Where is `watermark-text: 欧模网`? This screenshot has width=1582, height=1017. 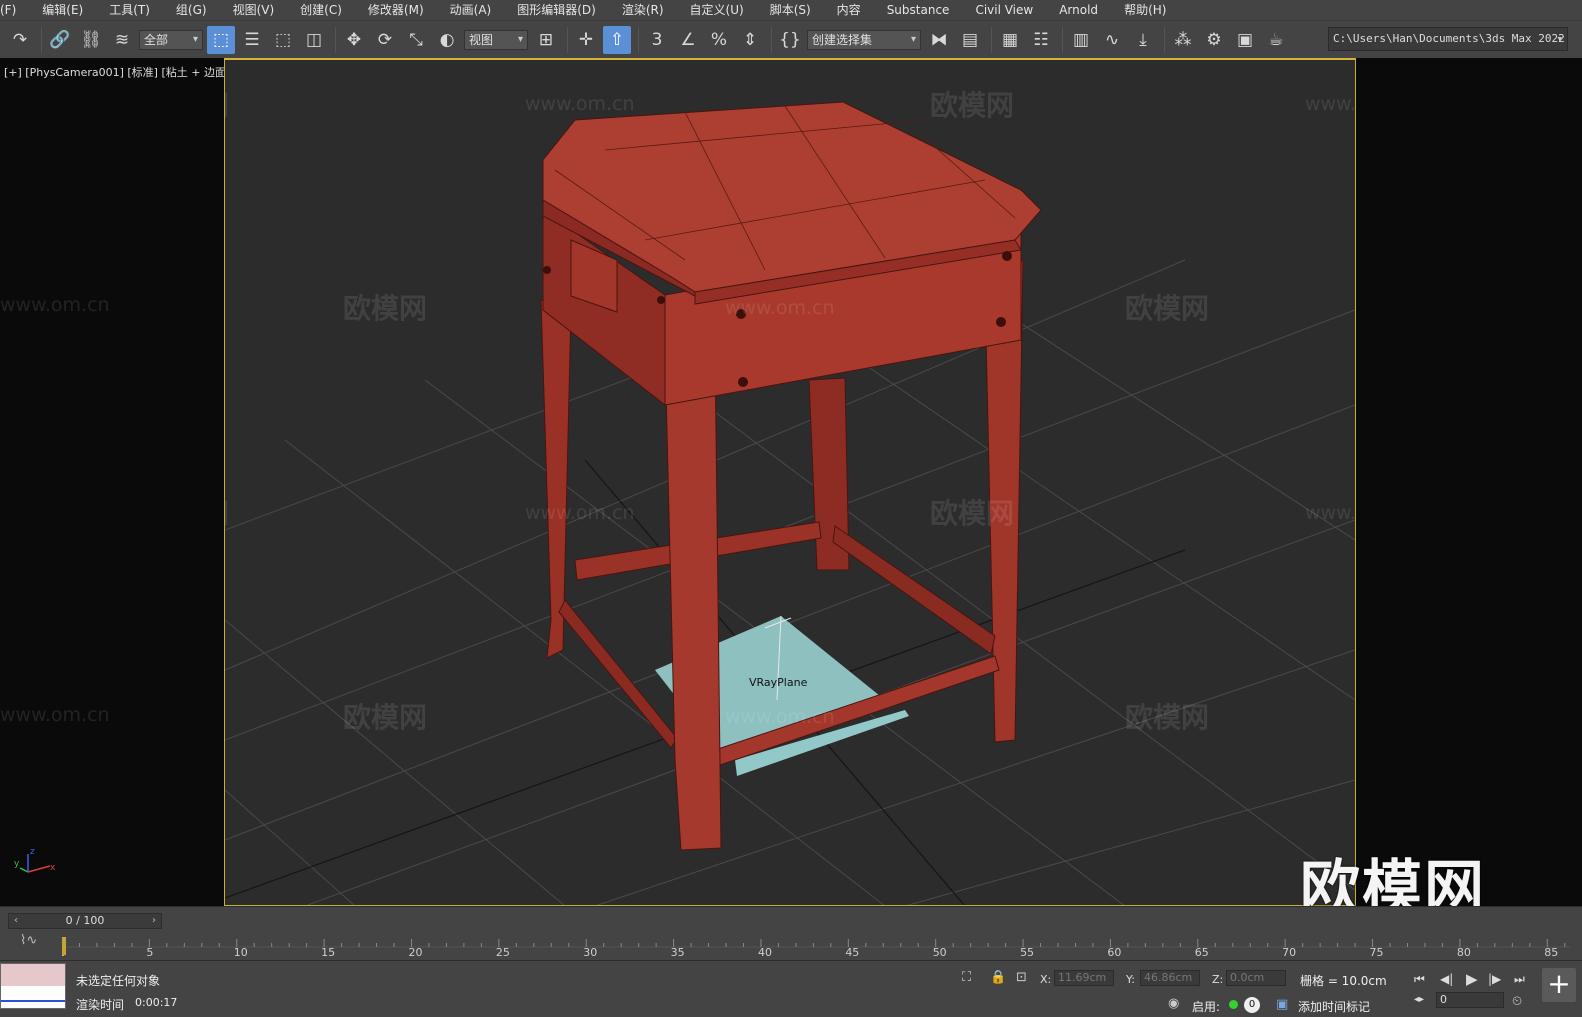
watermark-text: 欧模网 is located at coordinates (385, 308).